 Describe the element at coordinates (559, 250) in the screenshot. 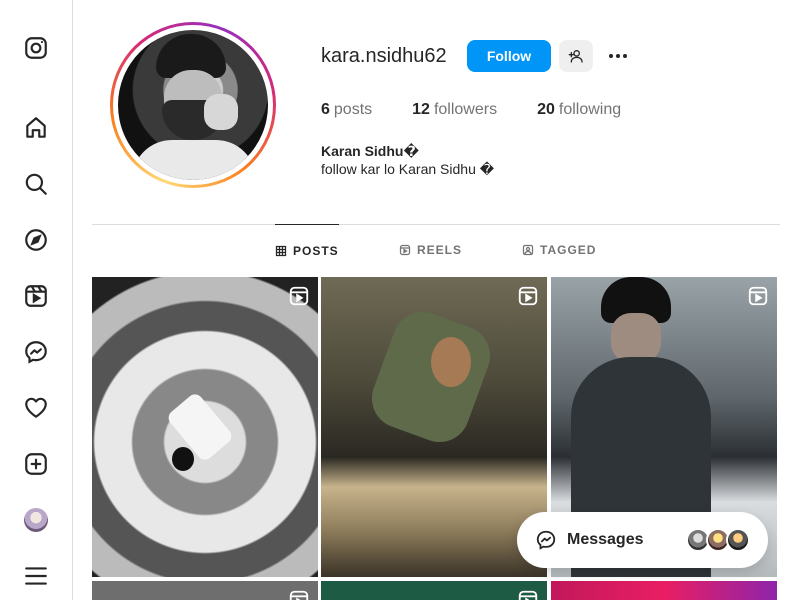

I see `tab-tagged: TAGGED` at that location.